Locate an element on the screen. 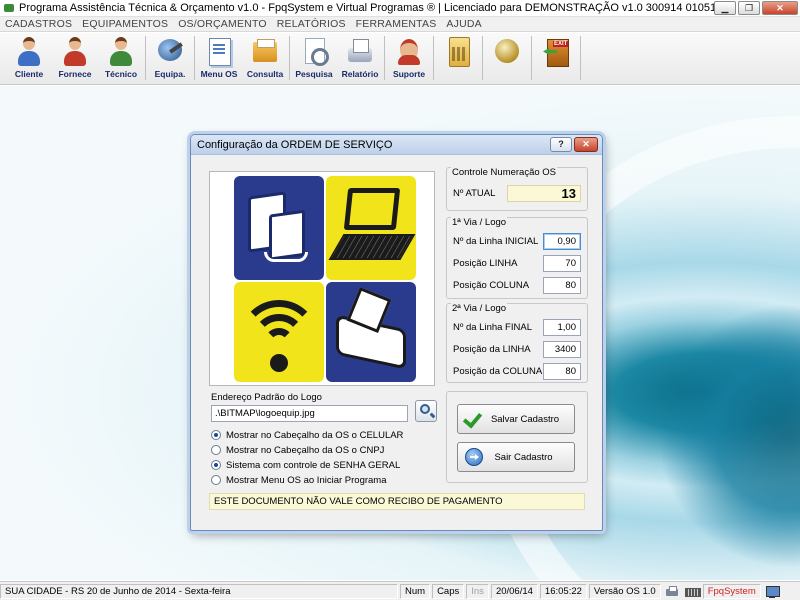 The height and width of the screenshot is (600, 800). menu-cadastros: CADASTROS is located at coordinates (38, 24).